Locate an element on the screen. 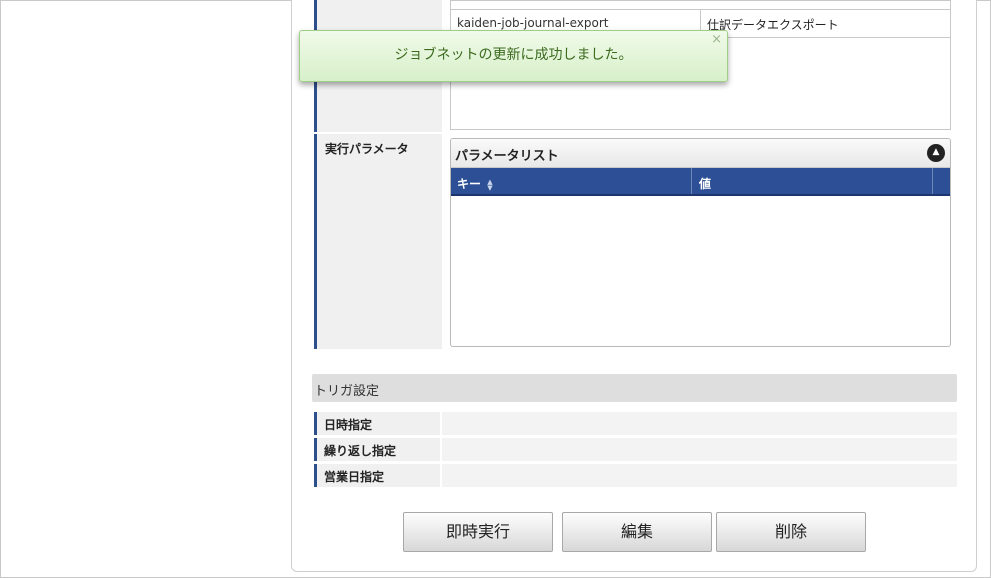 Image resolution: width=991 pixels, height=578 pixels. datetime-label: 日時指定 is located at coordinates (377, 423).